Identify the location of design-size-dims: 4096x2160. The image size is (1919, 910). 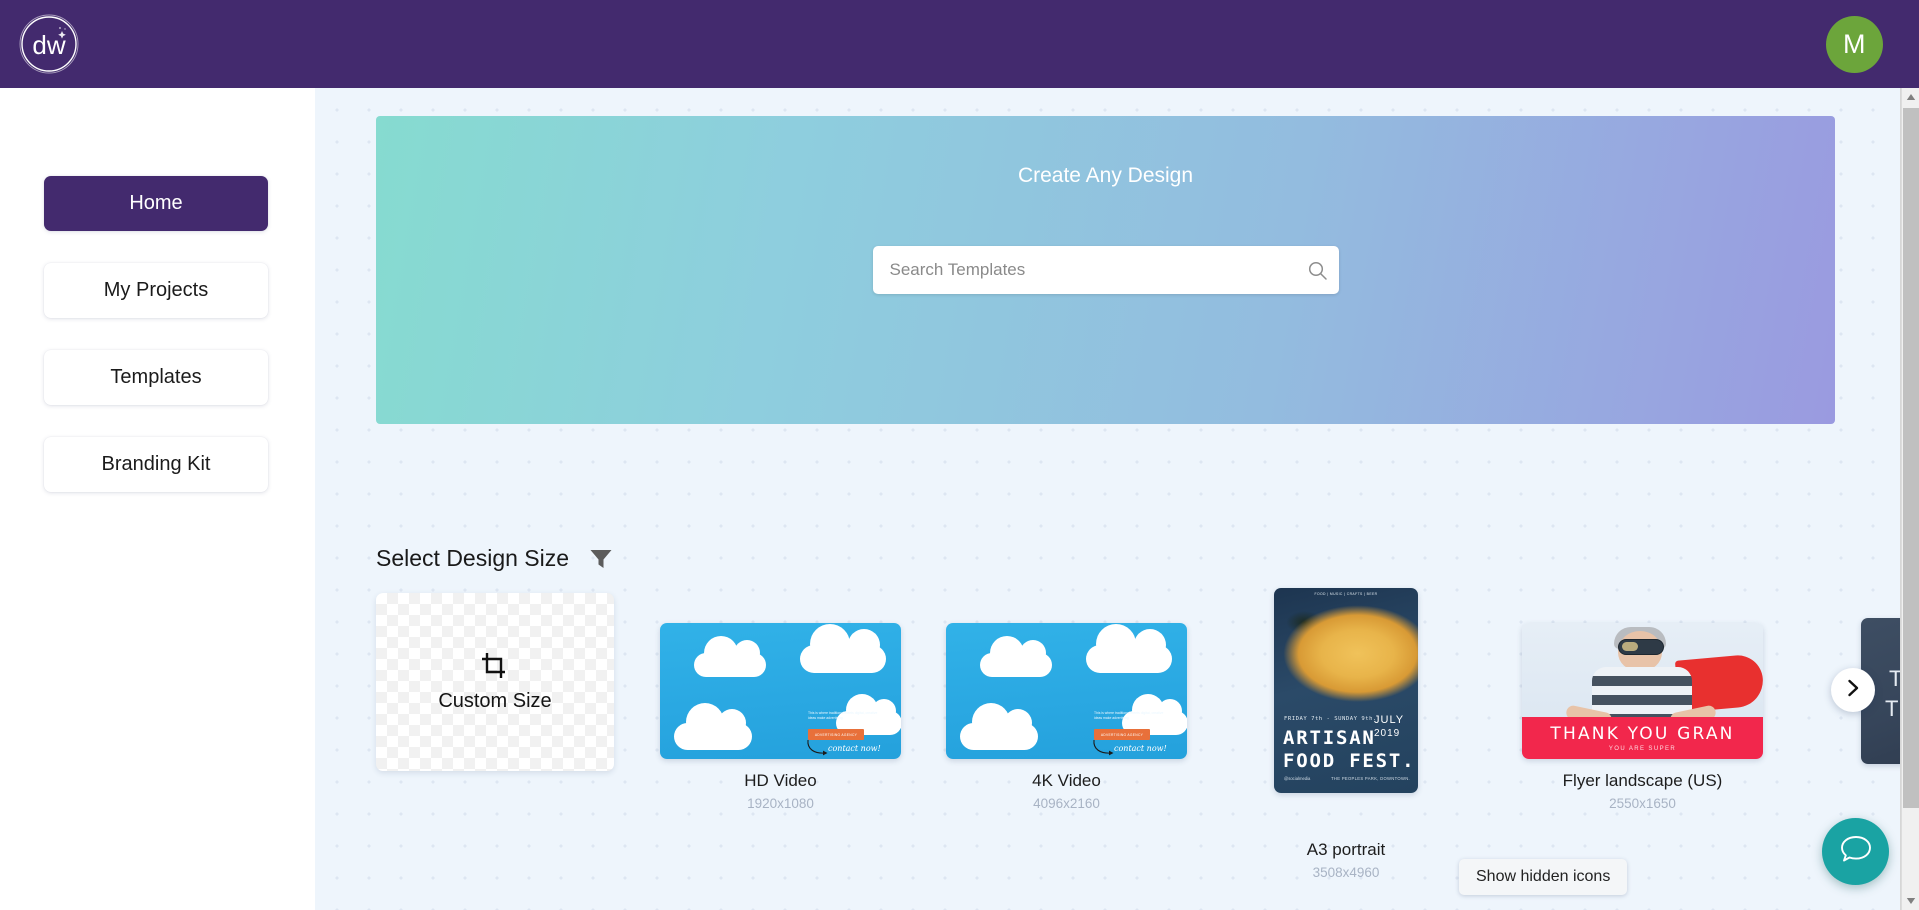
(1066, 803).